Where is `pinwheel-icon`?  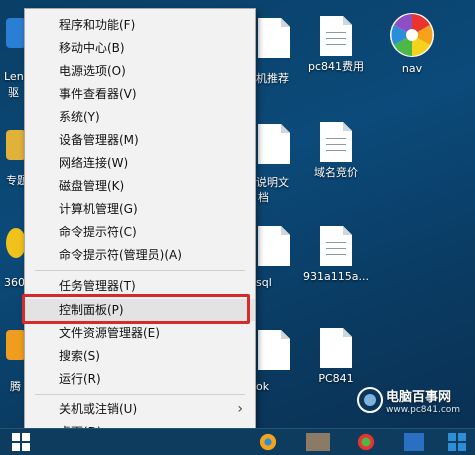
pinwheel-icon is located at coordinates (412, 35).